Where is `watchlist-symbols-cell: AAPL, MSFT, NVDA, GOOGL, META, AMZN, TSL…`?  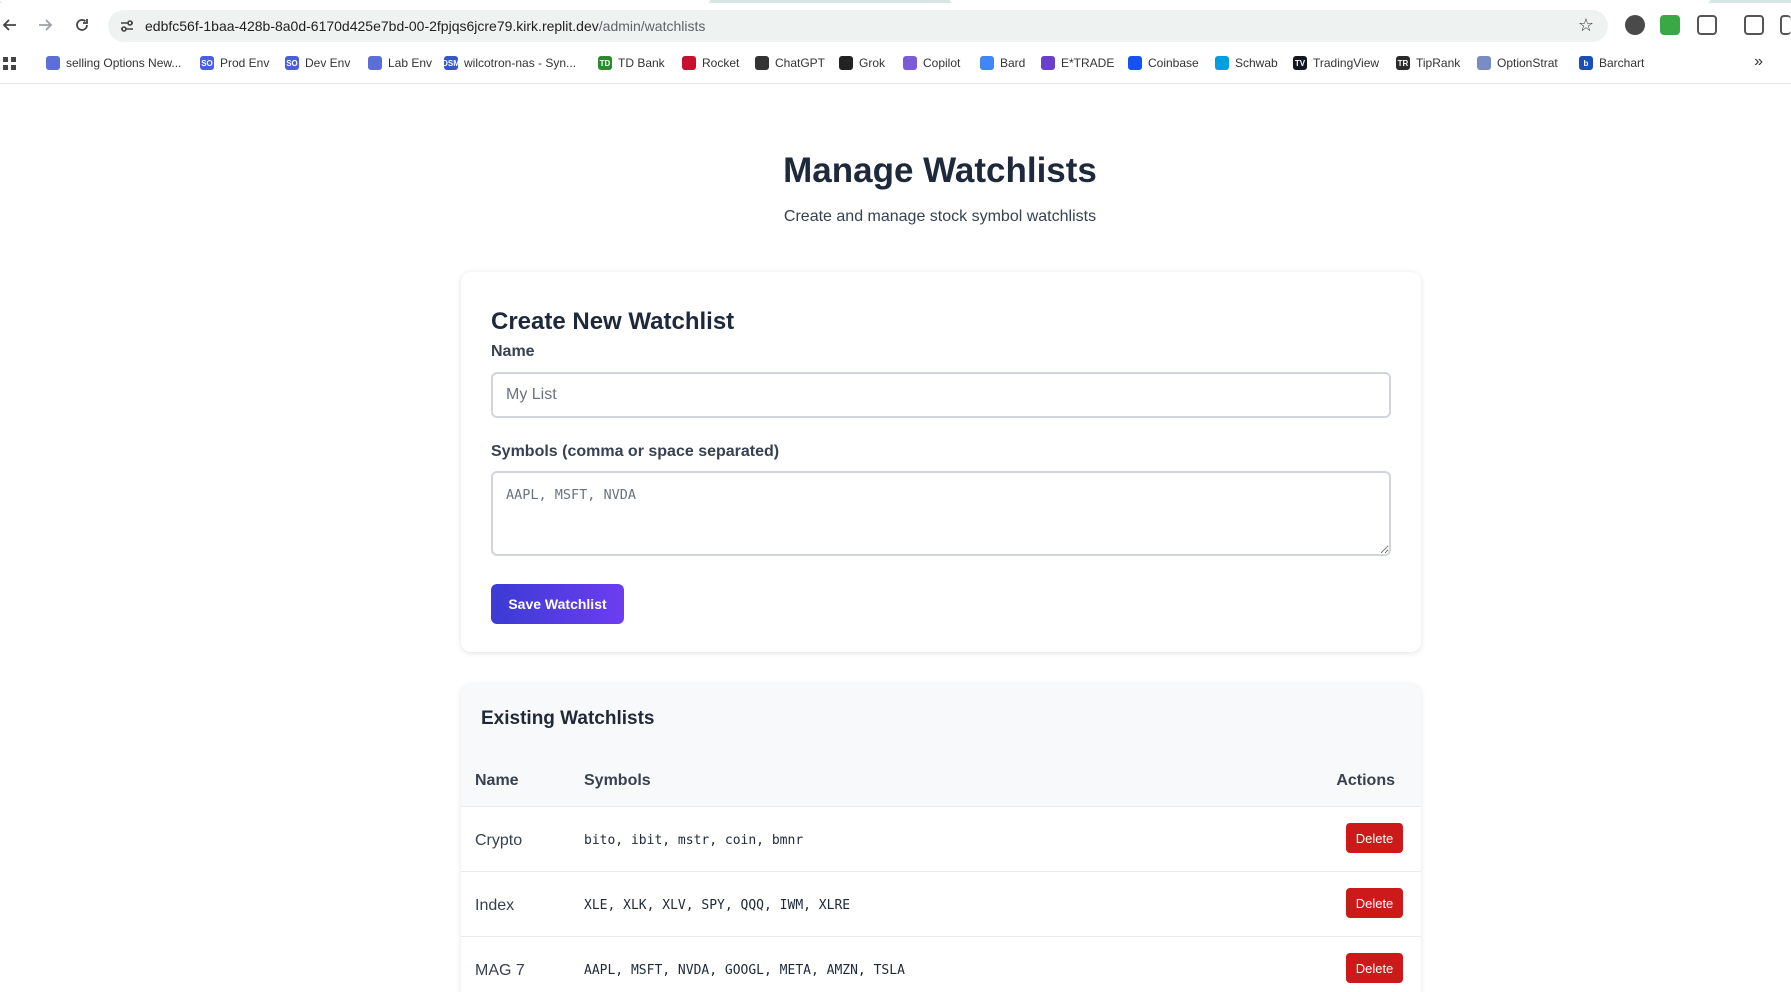
watchlist-symbols-cell: AAPL, MSFT, NVDA, GOOGL, META, AMZN, TSL… is located at coordinates (744, 970).